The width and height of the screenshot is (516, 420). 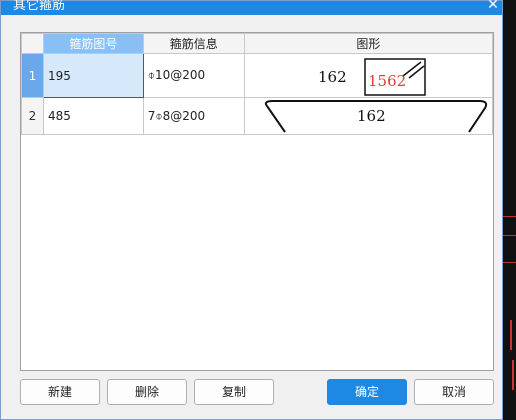 What do you see at coordinates (454, 392) in the screenshot?
I see `cancel-button: 取消` at bounding box center [454, 392].